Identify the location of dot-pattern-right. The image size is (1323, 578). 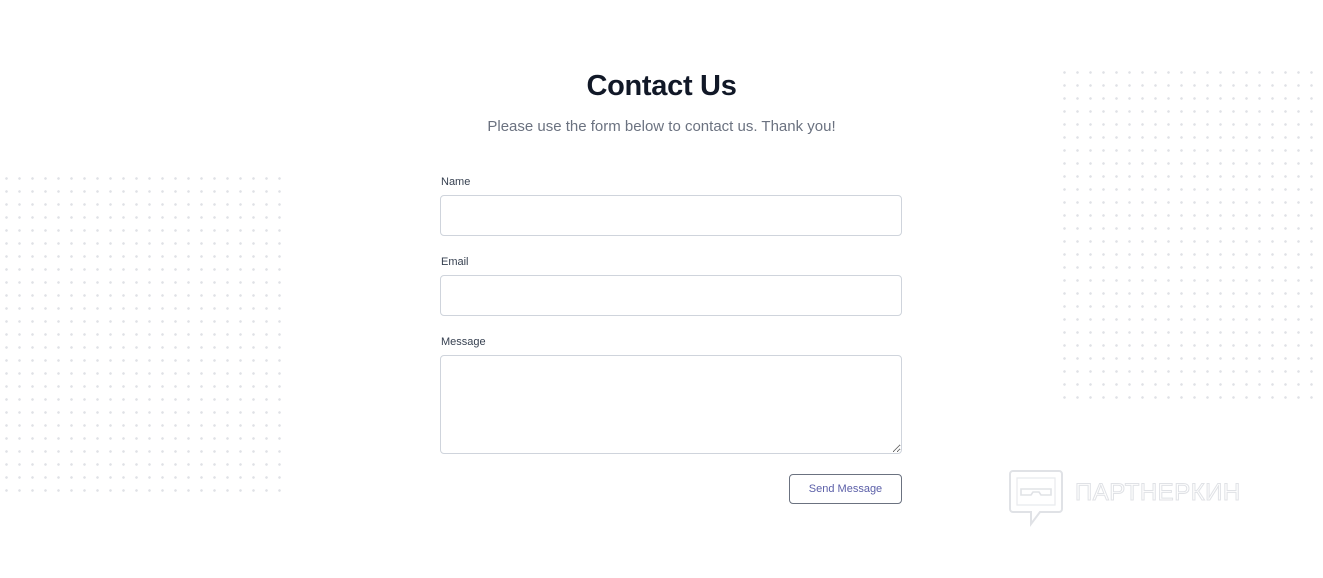
(1190, 233).